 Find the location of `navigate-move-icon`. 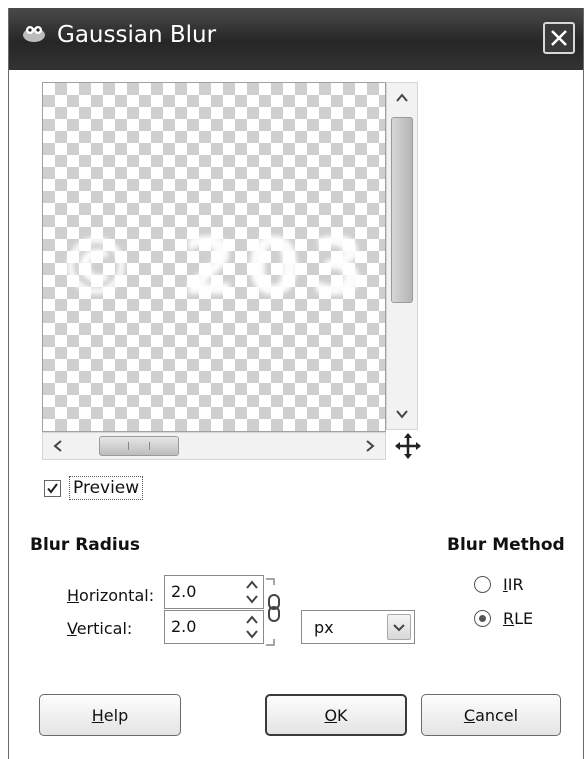

navigate-move-icon is located at coordinates (408, 446).